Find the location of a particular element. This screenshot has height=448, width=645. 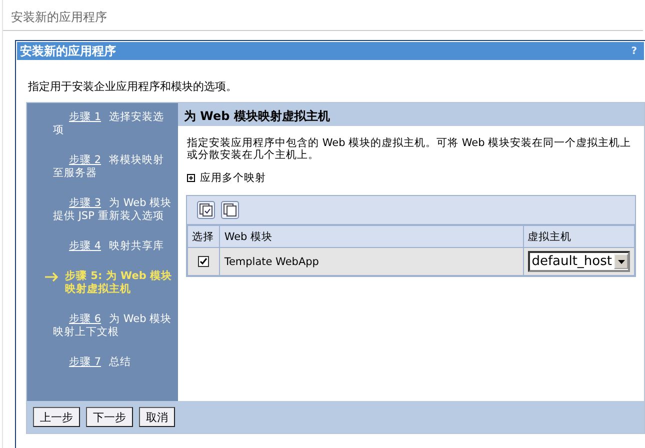

step-label: 步骤 2 将模块映射至服务器 is located at coordinates (109, 167).